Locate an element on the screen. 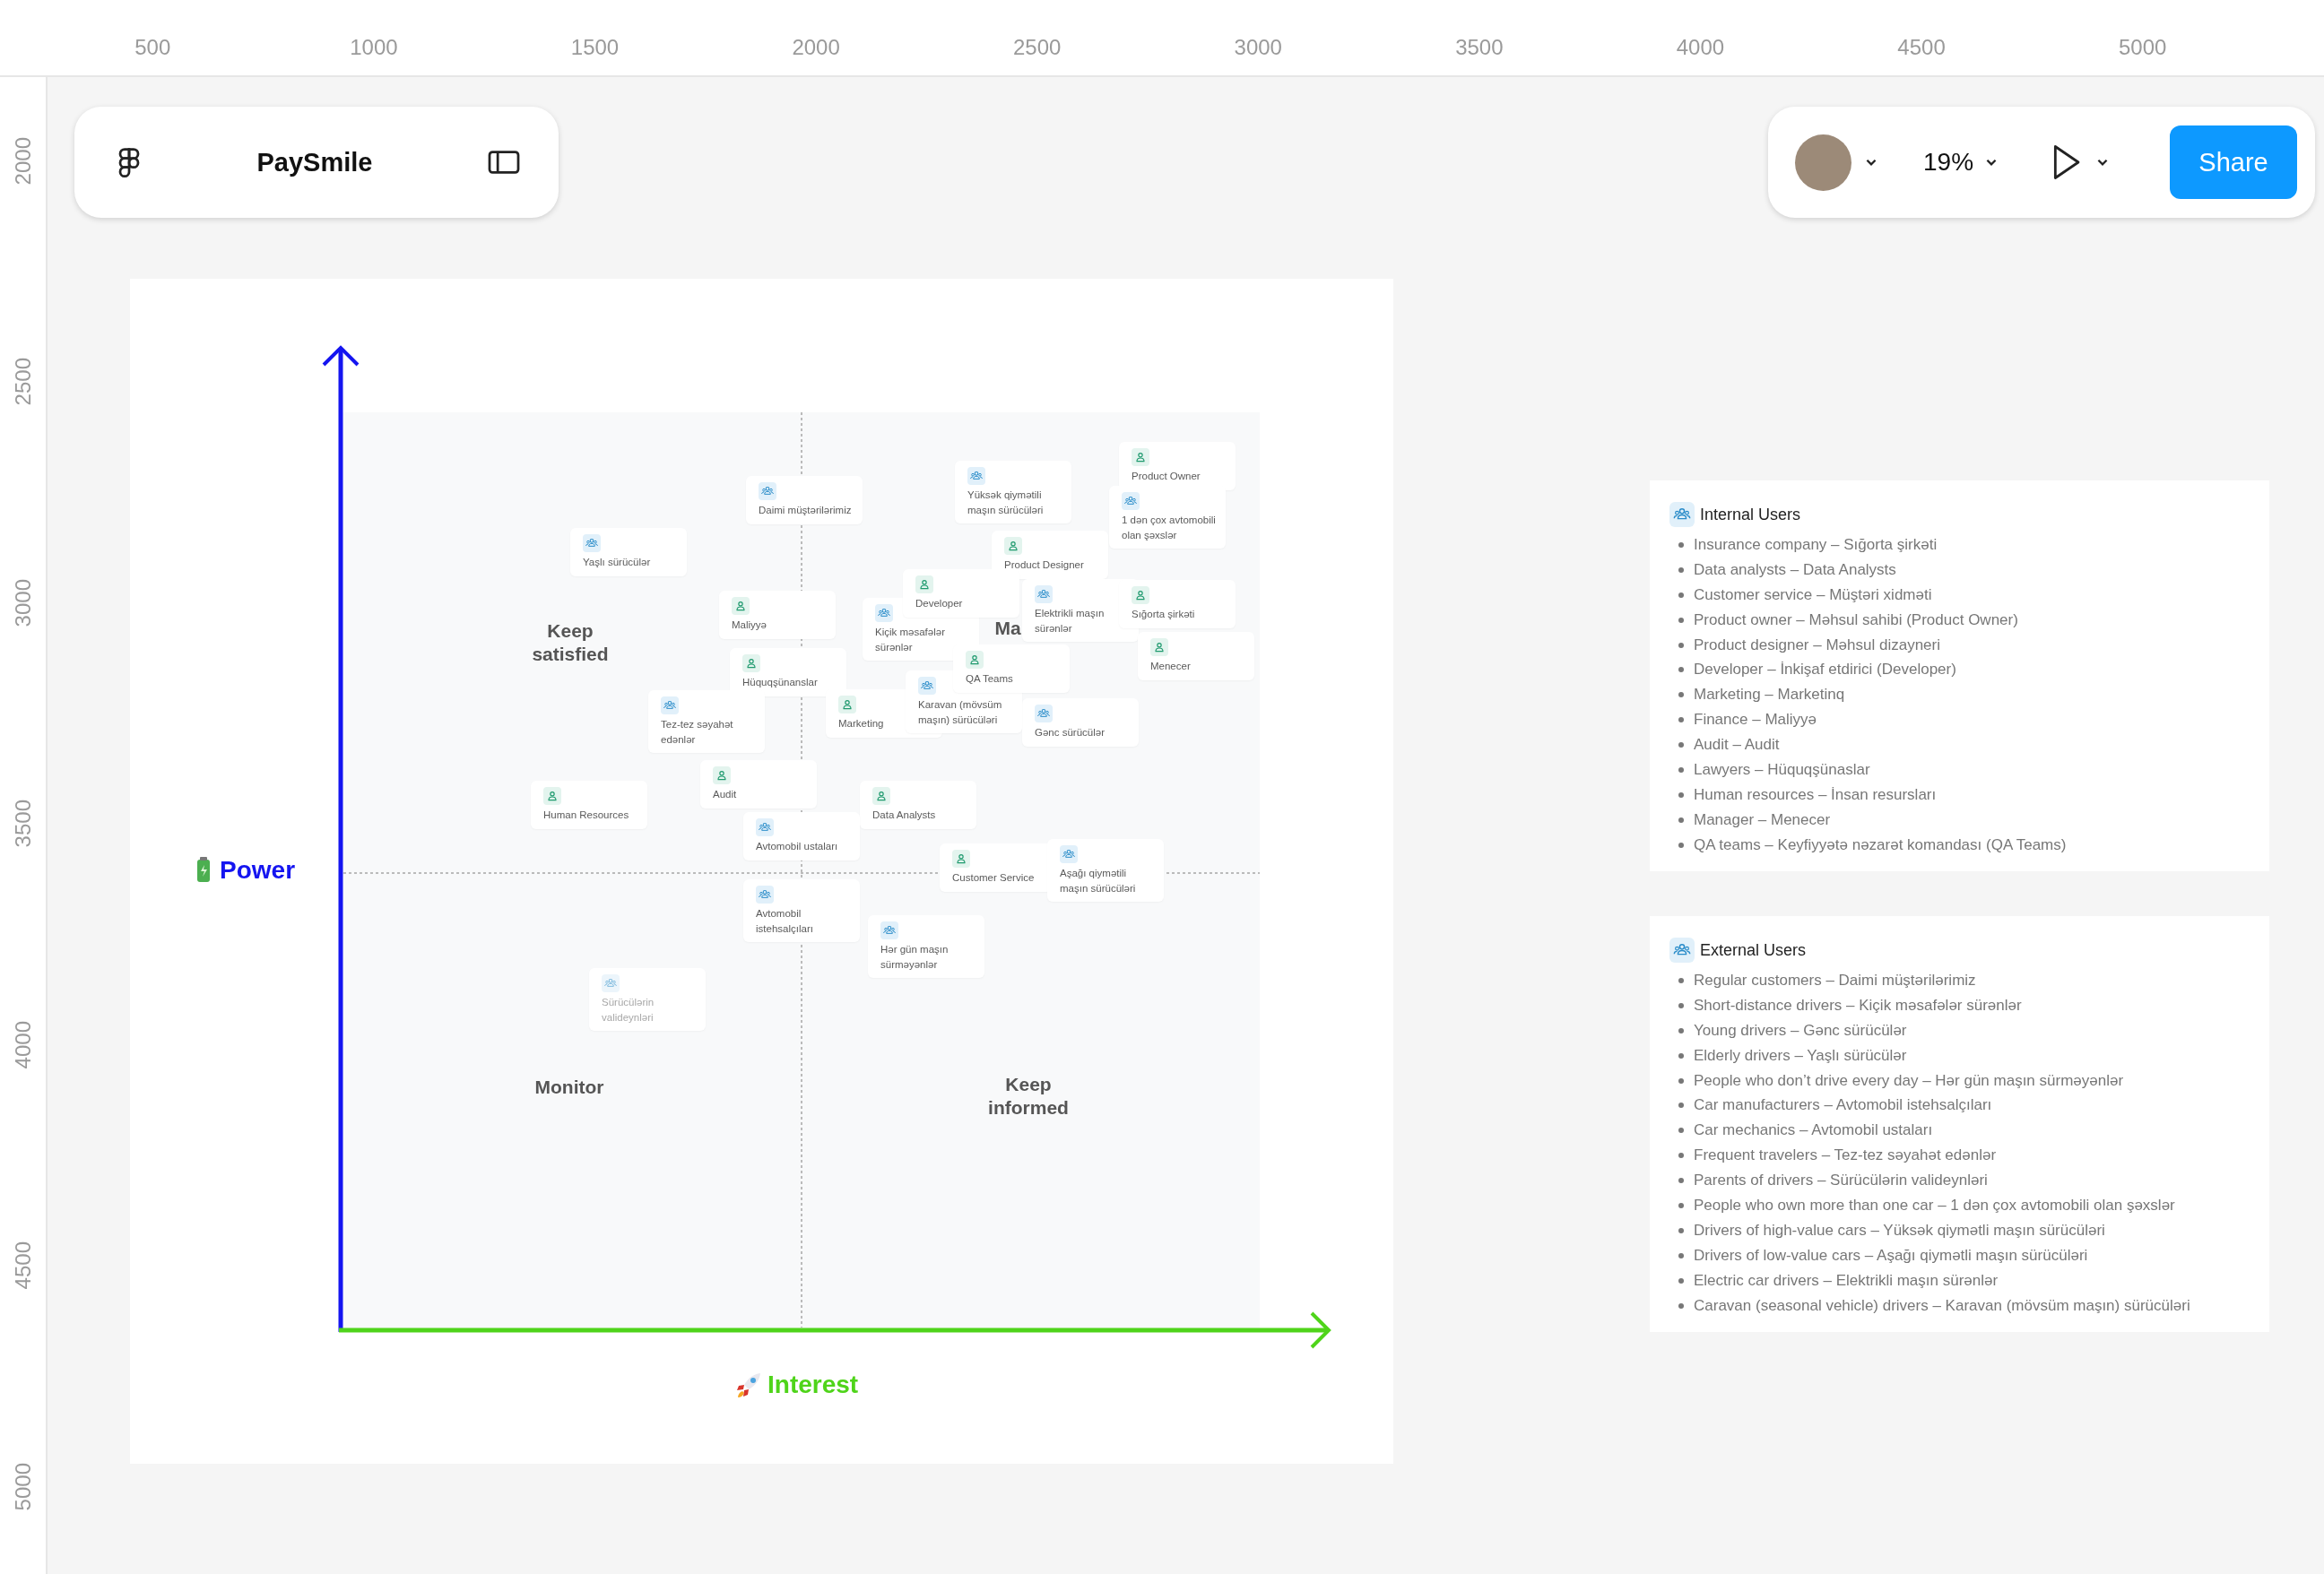 The height and width of the screenshot is (1574, 2324). sticky-text: Data Analysts is located at coordinates (904, 815).